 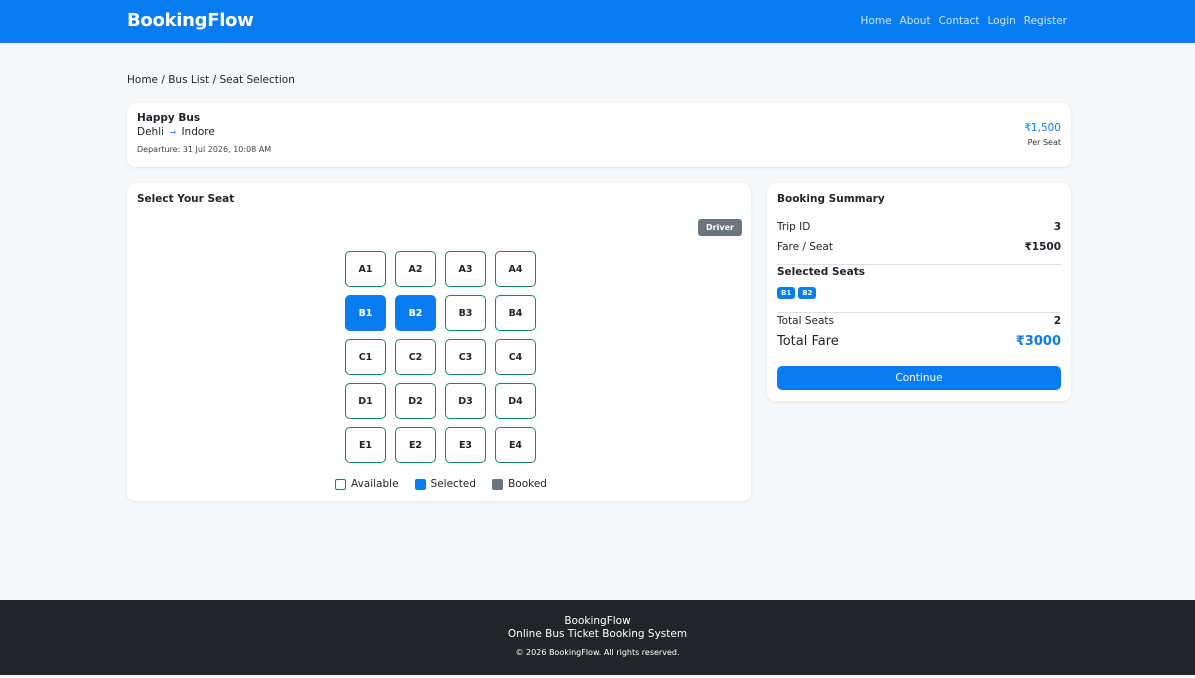 What do you see at coordinates (186, 199) in the screenshot?
I see `seat-section-title: Select Your Seat` at bounding box center [186, 199].